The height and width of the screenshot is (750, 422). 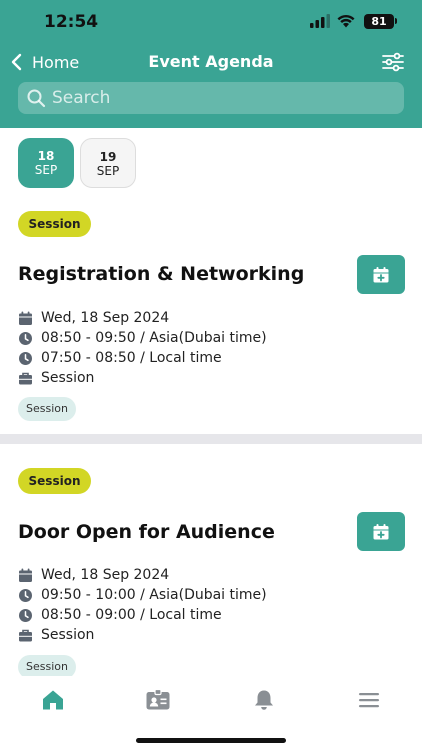 I want to click on session-event-time-row: 09:50 - 10:00 / Asia(Dubai time), so click(x=142, y=595).